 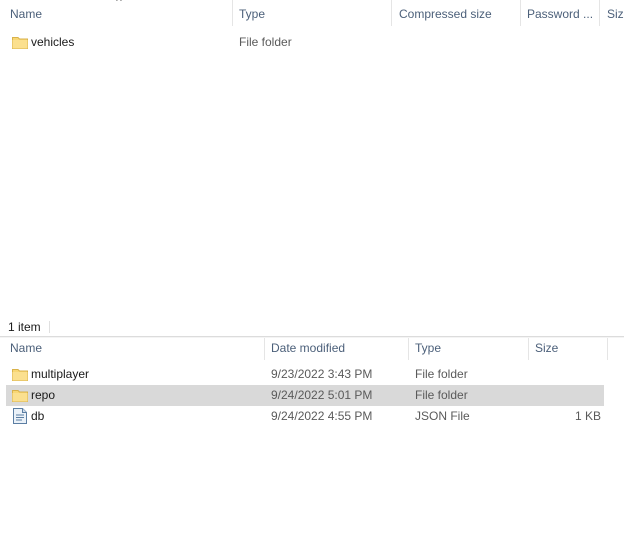 I want to click on column-header-date-modified: Date modified, so click(x=336, y=350).